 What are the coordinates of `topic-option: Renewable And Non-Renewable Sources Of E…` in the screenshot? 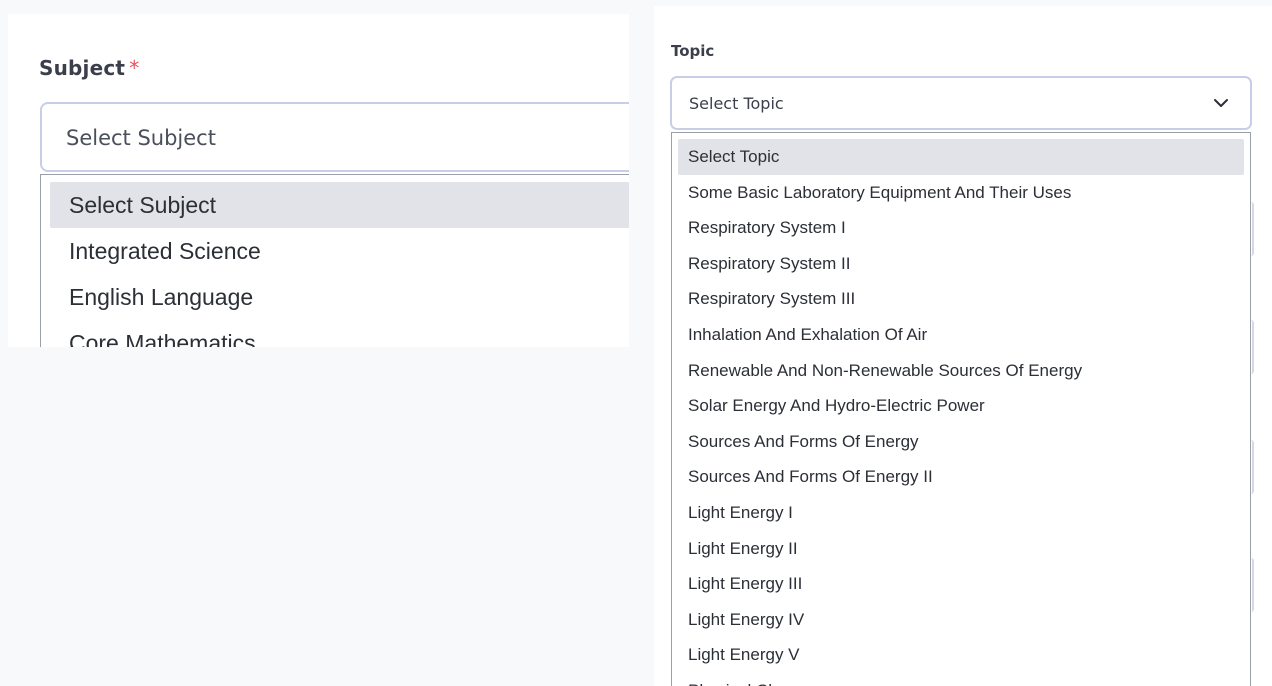 It's located at (961, 371).